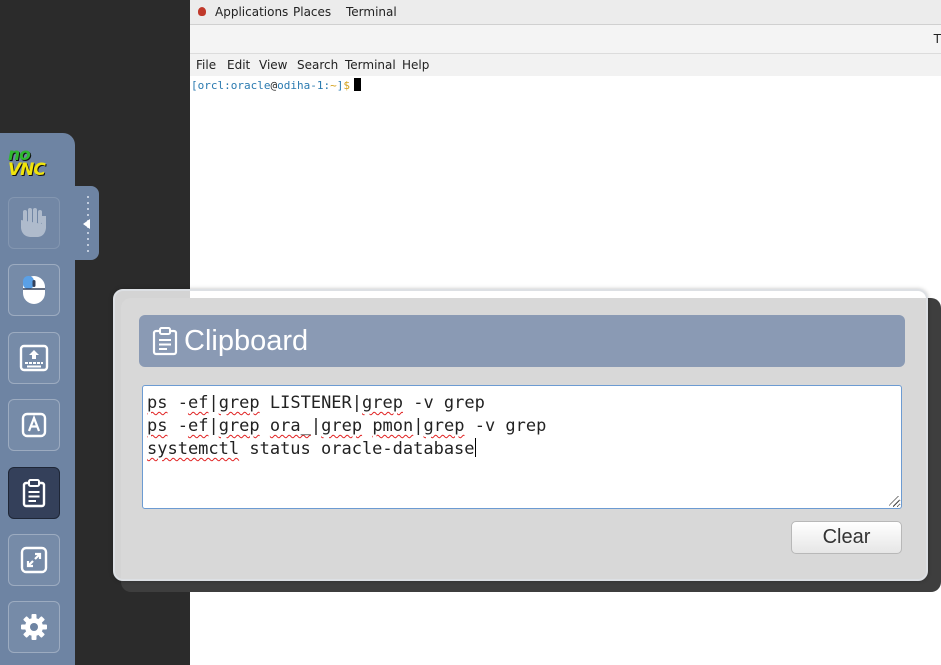  I want to click on keyboard-button, so click(34, 358).